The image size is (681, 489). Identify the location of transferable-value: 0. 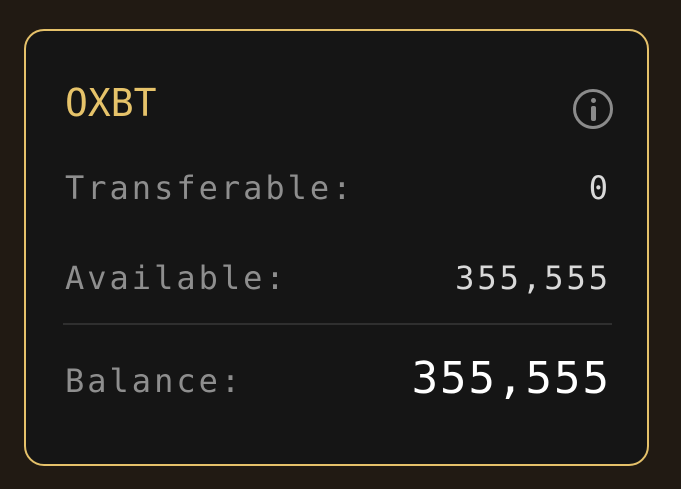
(599, 188).